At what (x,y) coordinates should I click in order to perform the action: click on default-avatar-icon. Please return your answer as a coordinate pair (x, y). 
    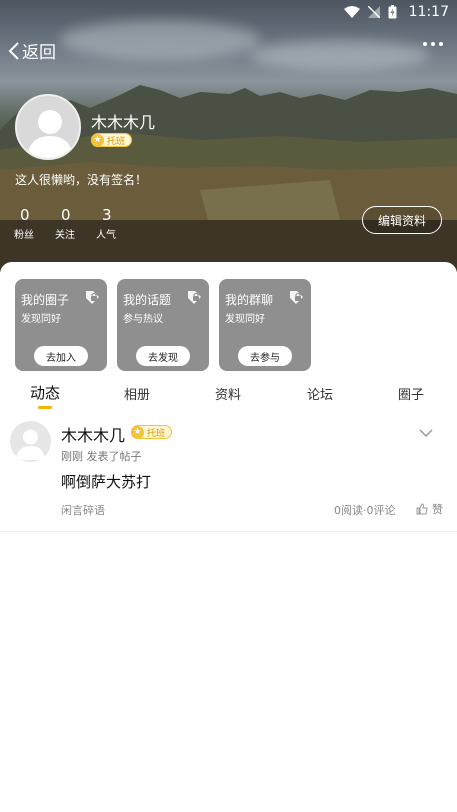
    Looking at the image, I should click on (30, 444).